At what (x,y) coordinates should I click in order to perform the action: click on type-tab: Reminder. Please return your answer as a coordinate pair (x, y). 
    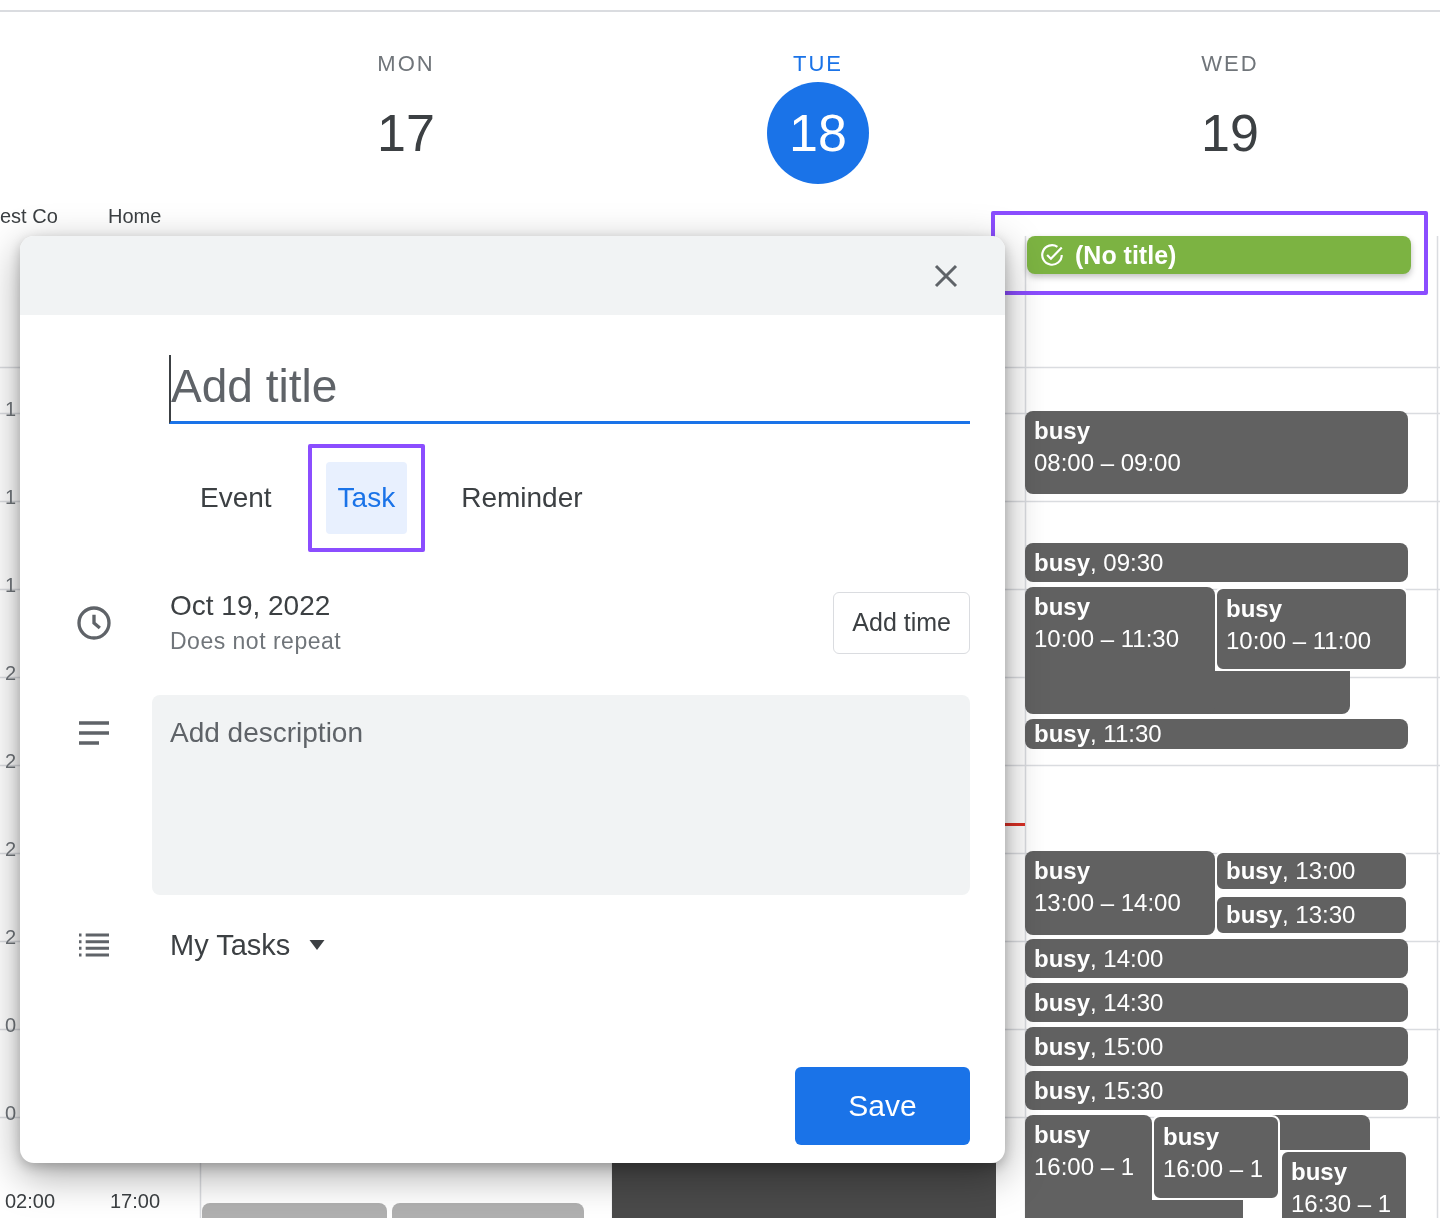
    Looking at the image, I should click on (522, 498).